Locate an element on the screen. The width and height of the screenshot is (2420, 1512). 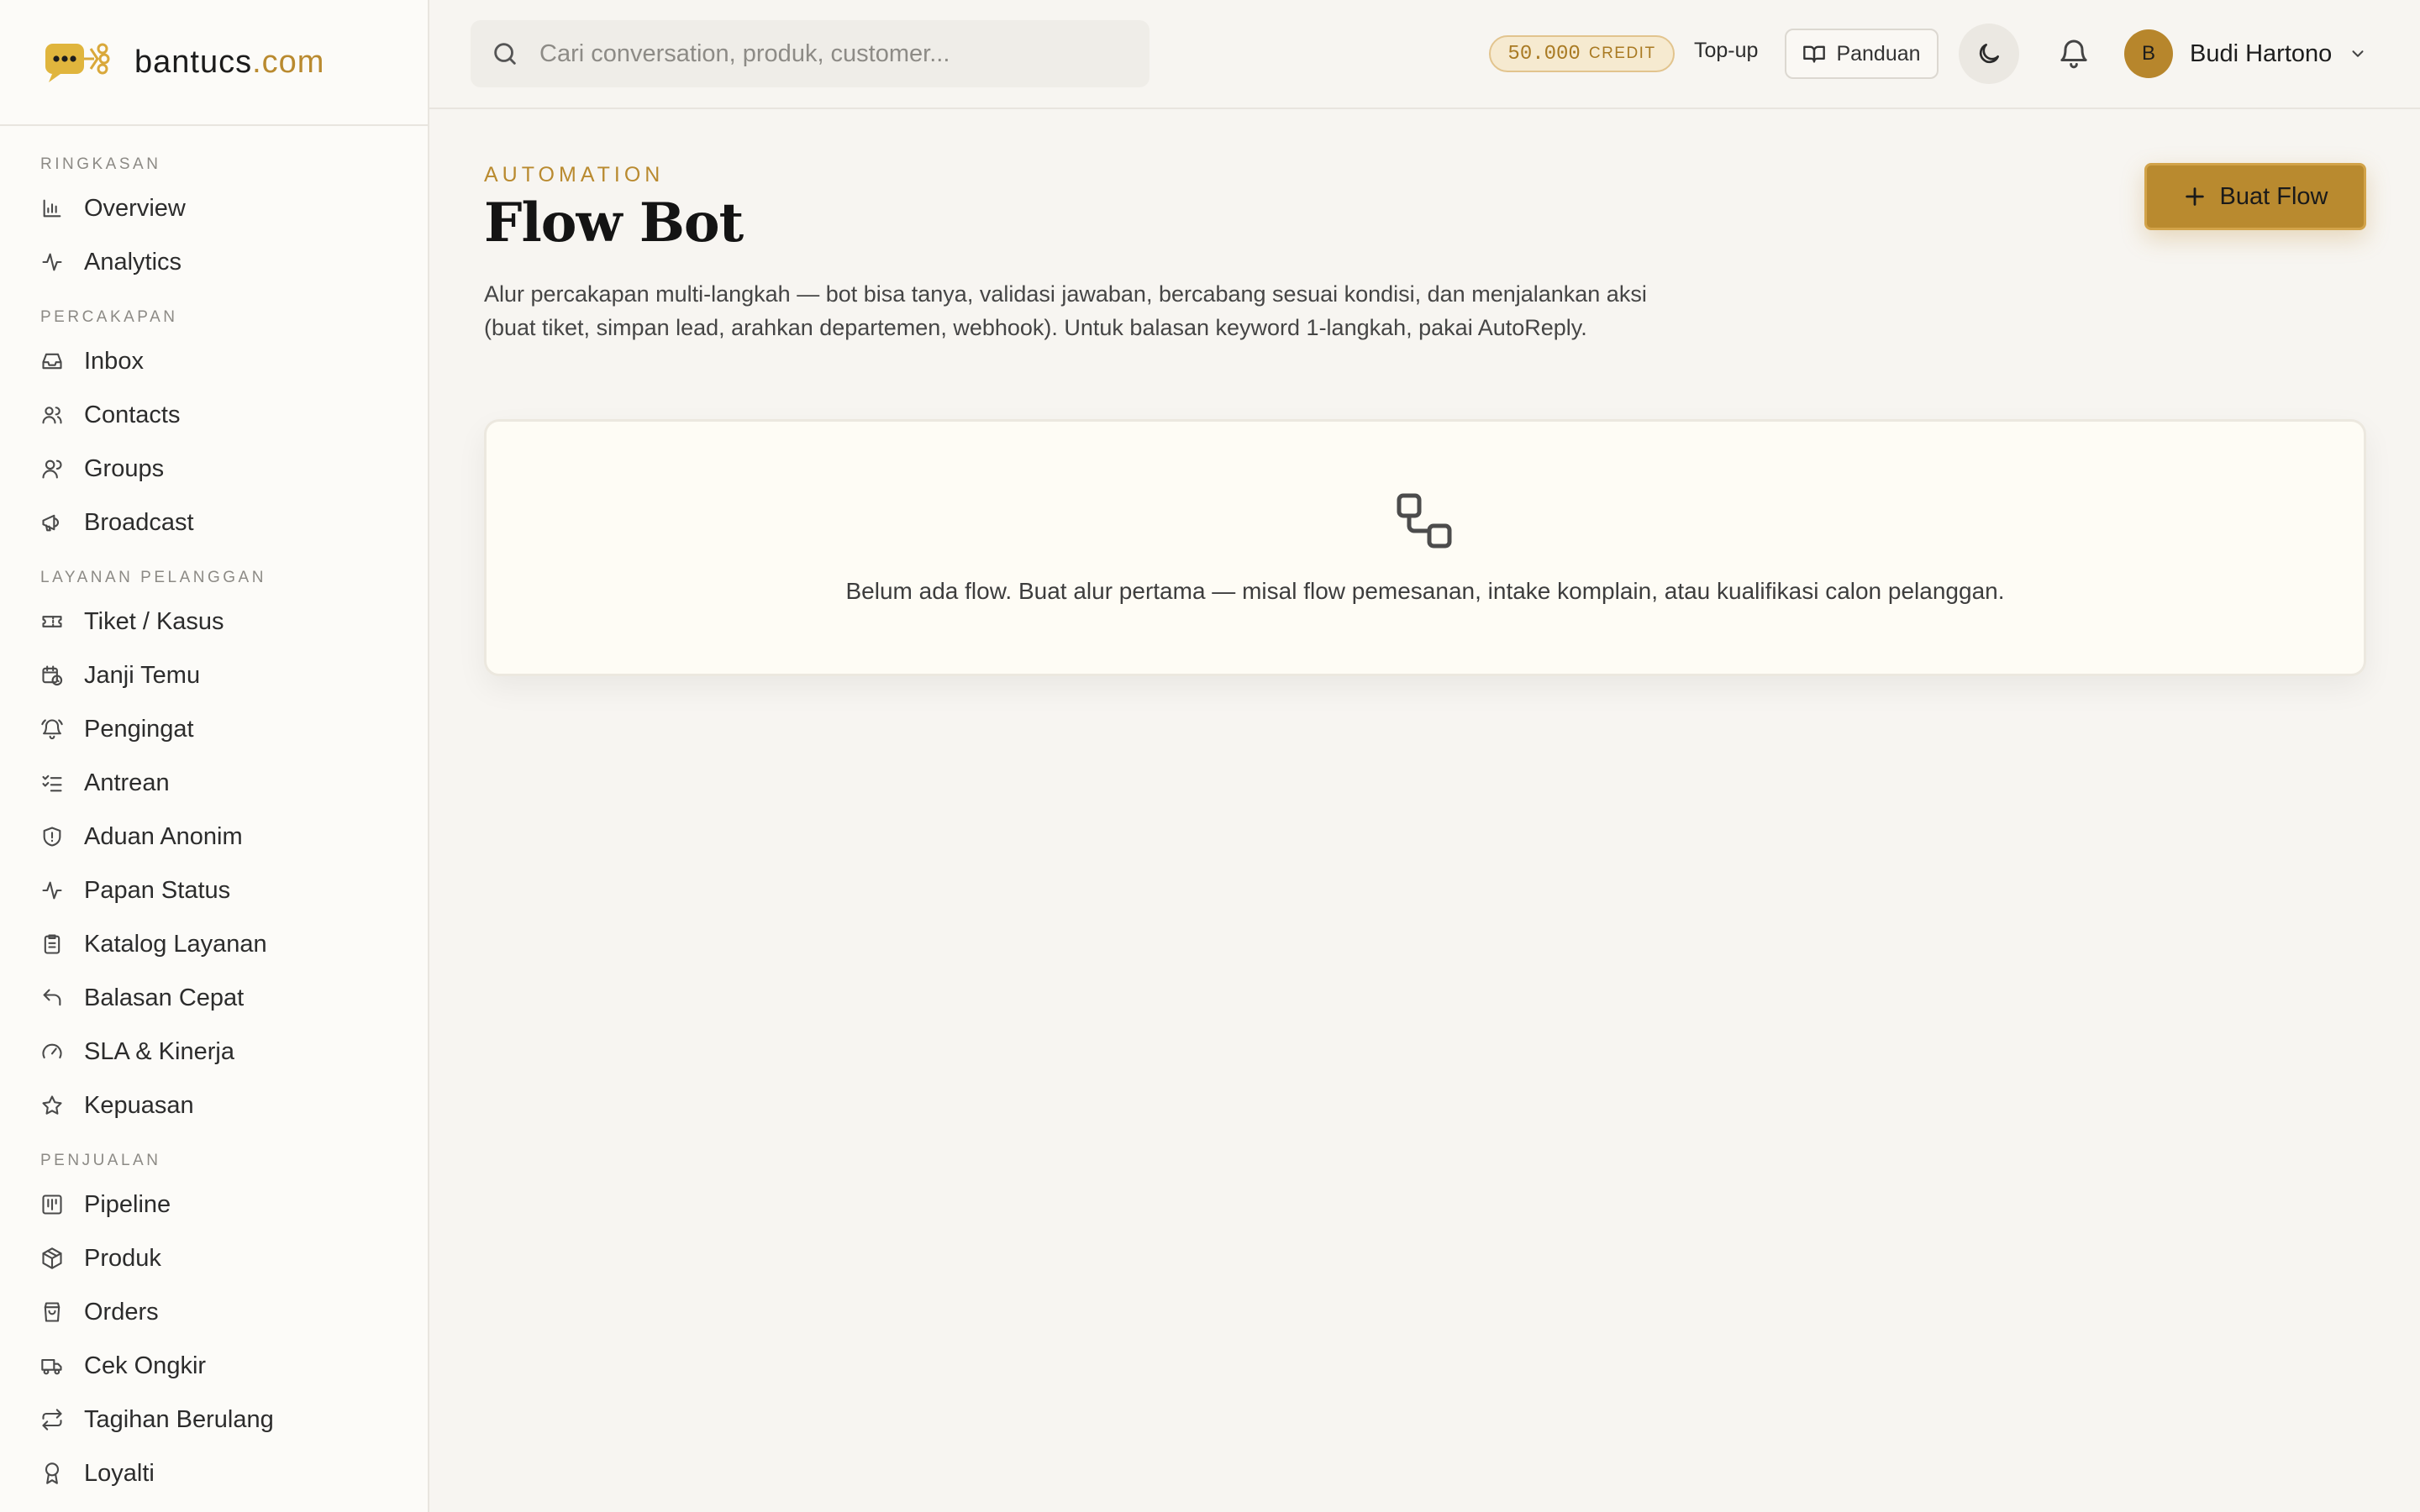
sidebar-item-label: SLA & Kinerja is located at coordinates (159, 1051).